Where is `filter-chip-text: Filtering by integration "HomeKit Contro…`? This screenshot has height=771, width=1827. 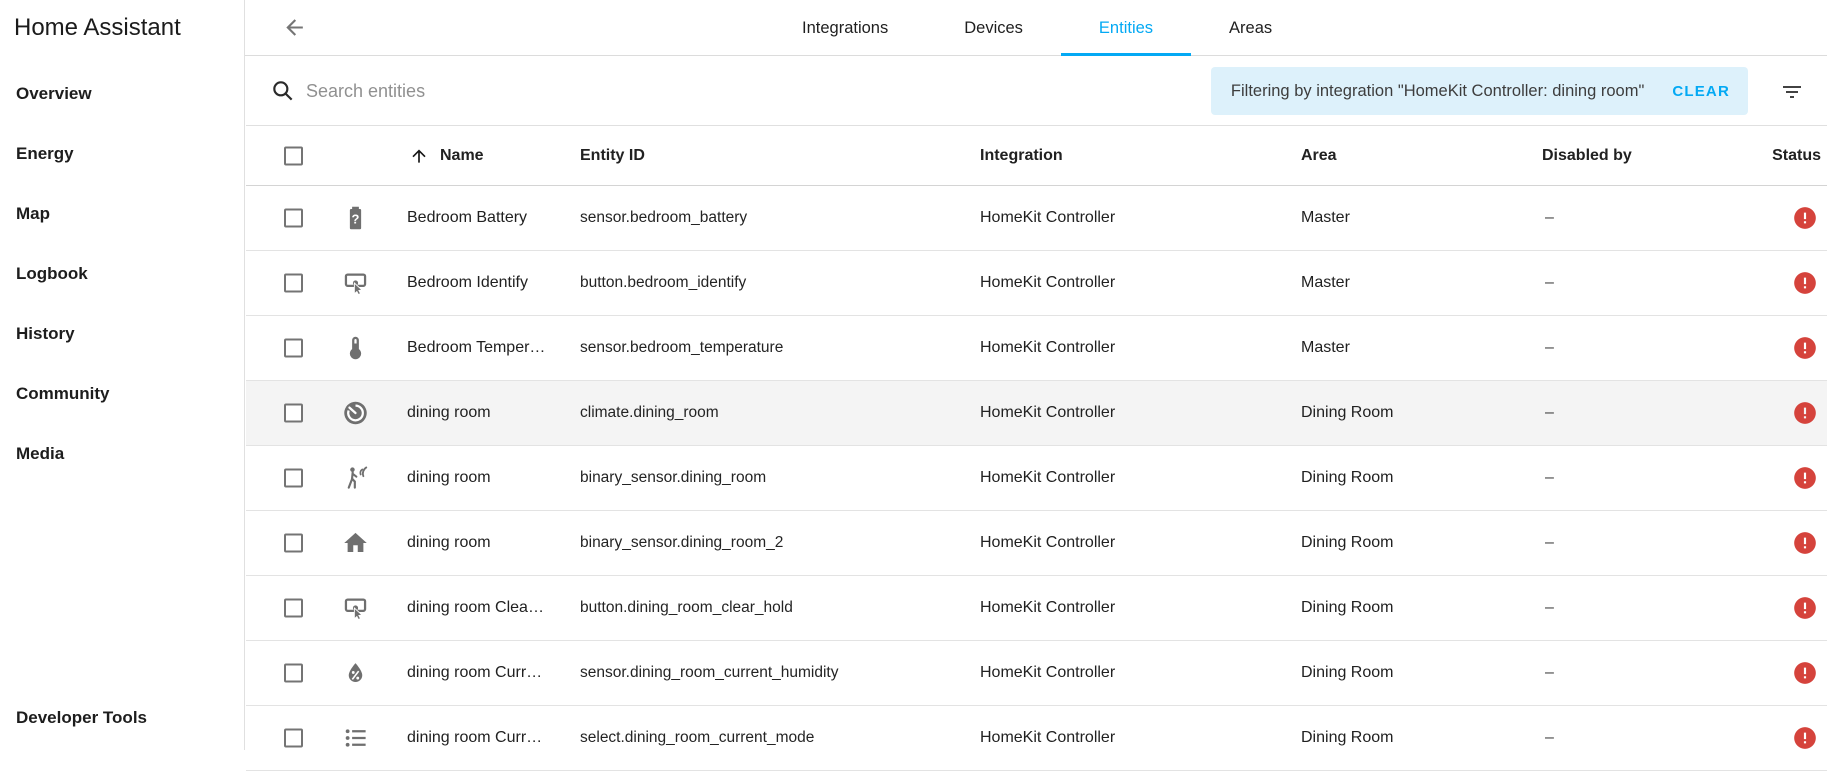
filter-chip-text: Filtering by integration "HomeKit Contro… is located at coordinates (1437, 90).